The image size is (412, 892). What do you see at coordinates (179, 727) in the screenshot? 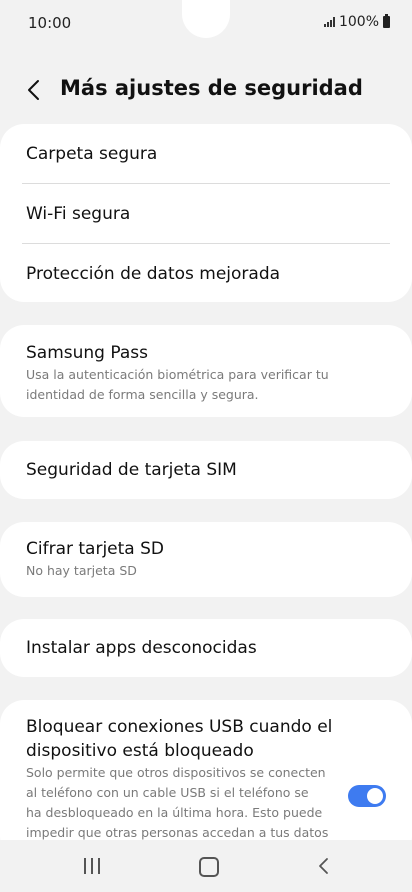
I see `usb-block-title-1: Bloquear conexiones USB cuando el` at bounding box center [179, 727].